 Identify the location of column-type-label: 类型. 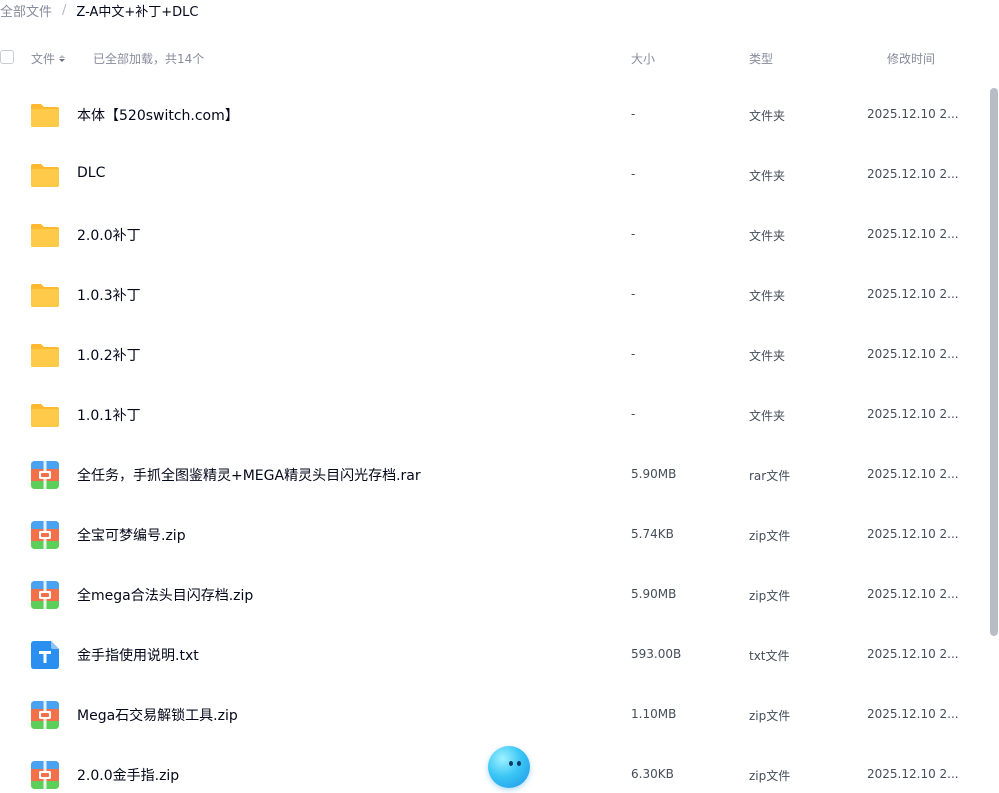
(761, 59).